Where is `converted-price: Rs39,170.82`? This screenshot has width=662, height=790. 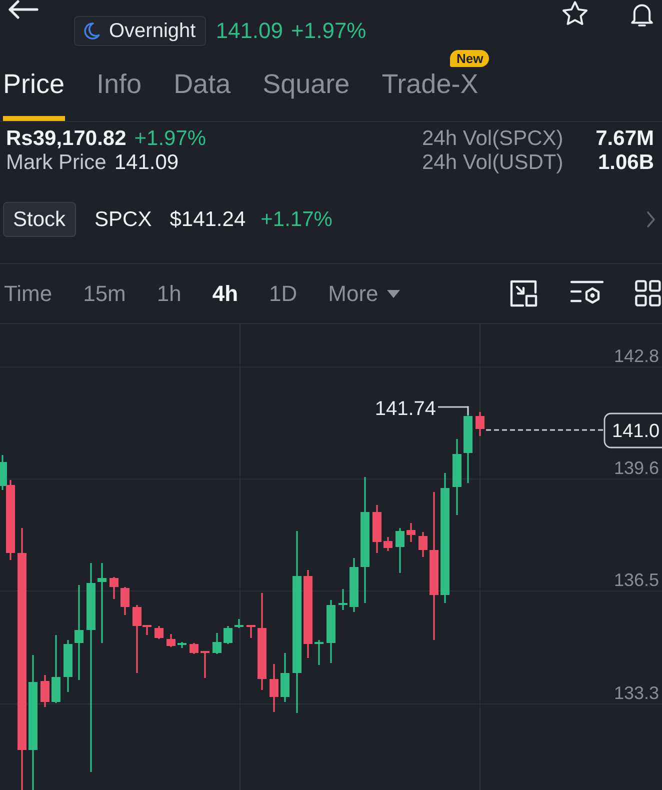
converted-price: Rs39,170.82 is located at coordinates (66, 138).